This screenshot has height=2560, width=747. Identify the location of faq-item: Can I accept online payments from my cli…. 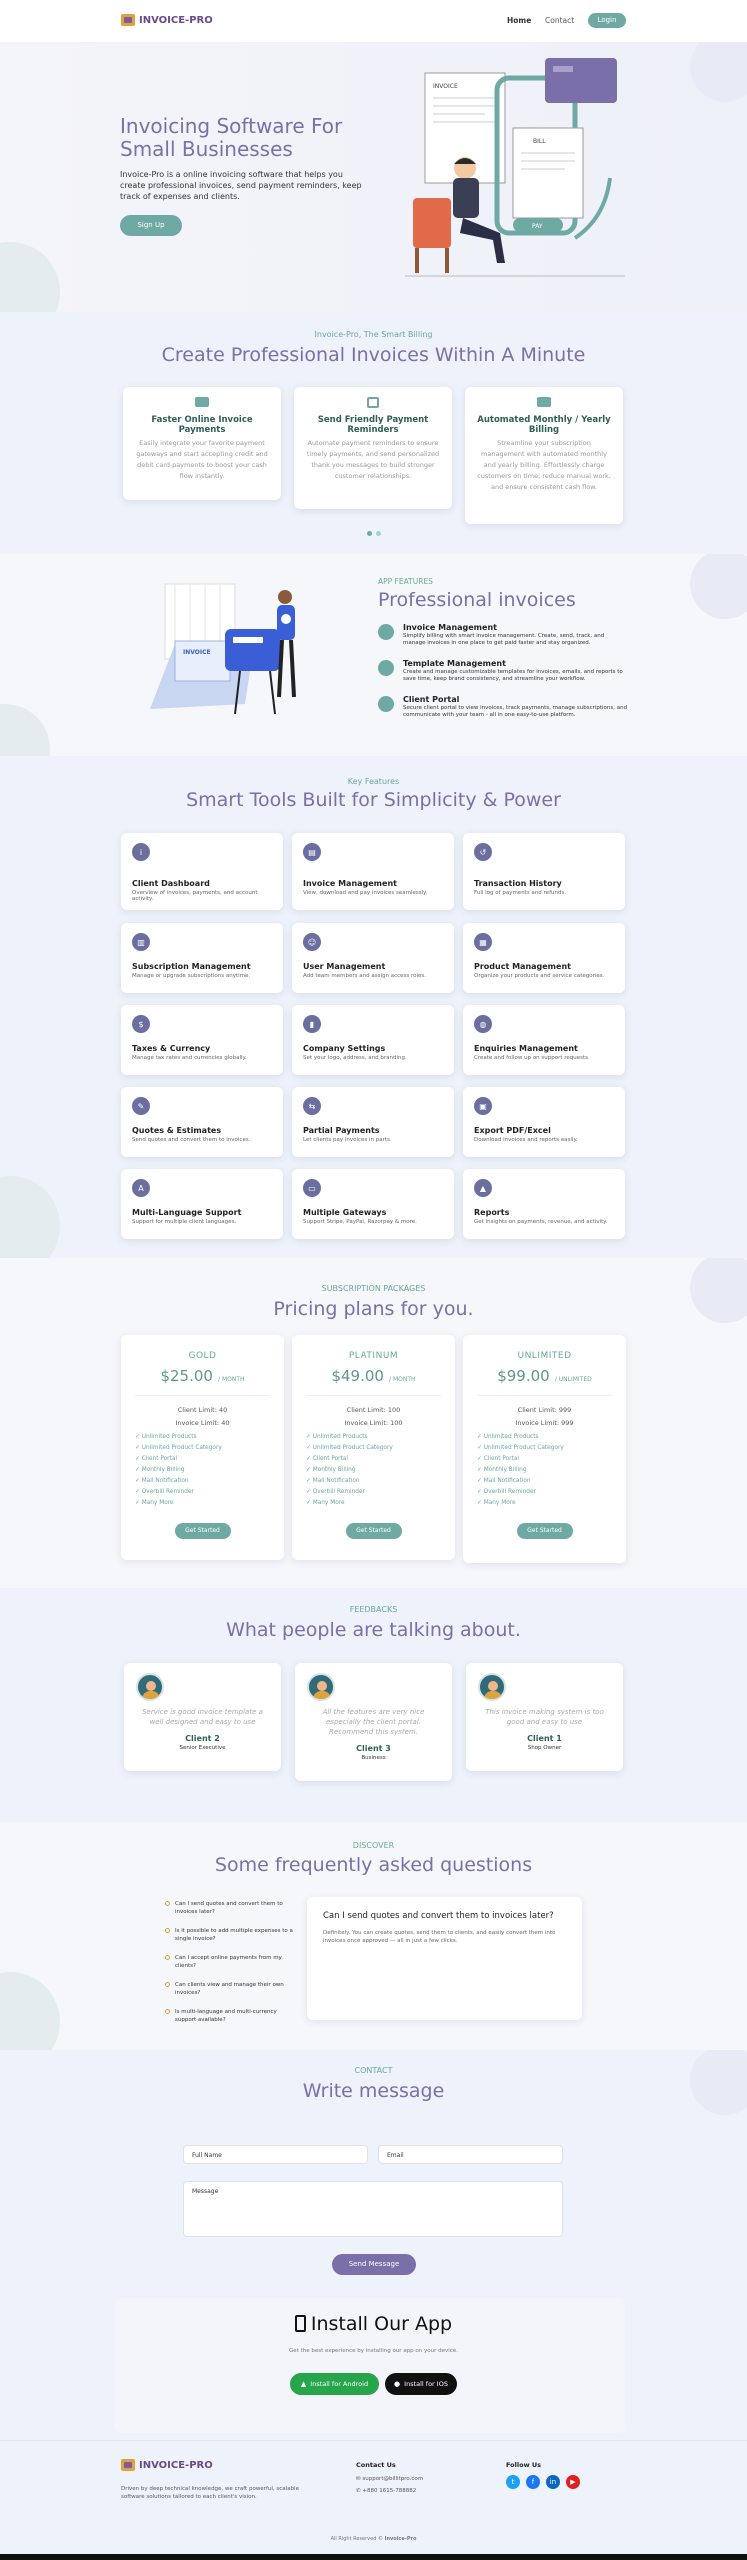
(230, 1962).